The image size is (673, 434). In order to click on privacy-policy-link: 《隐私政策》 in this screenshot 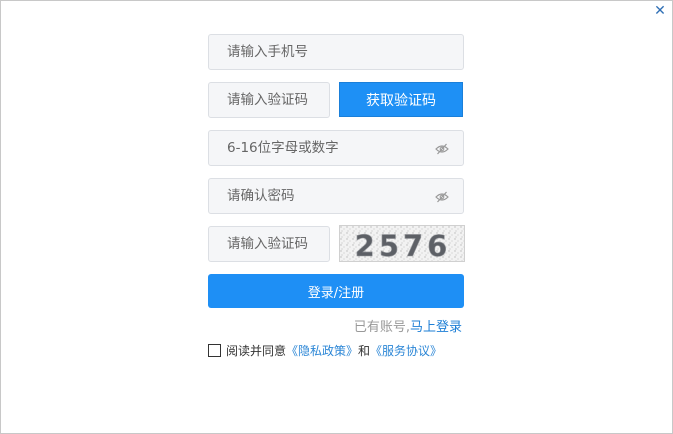, I will do `click(322, 350)`.